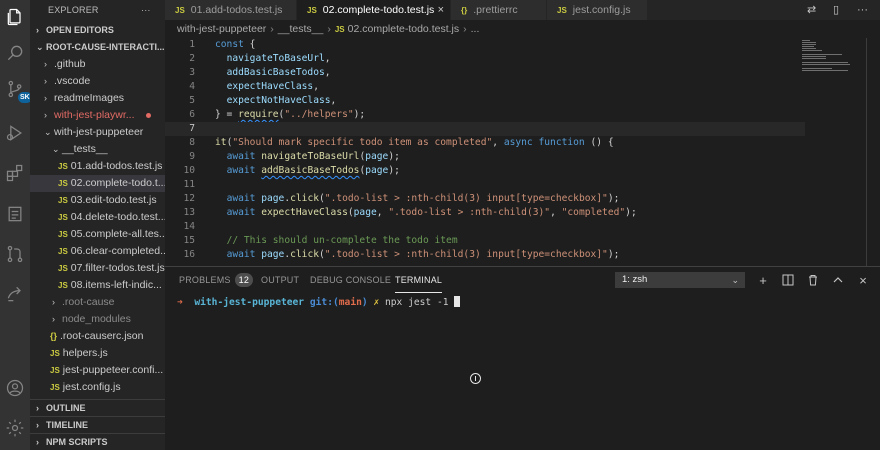 This screenshot has height=450, width=880. Describe the element at coordinates (838, 280) in the screenshot. I see `maximize-panel-icon` at that location.